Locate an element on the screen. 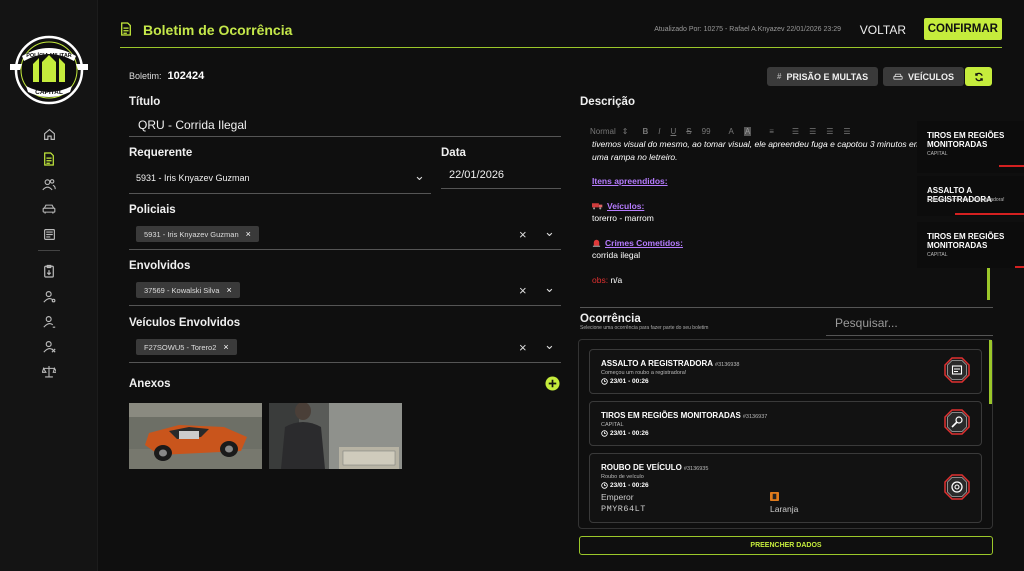  sidebar-item-veiculos is located at coordinates (49, 209).